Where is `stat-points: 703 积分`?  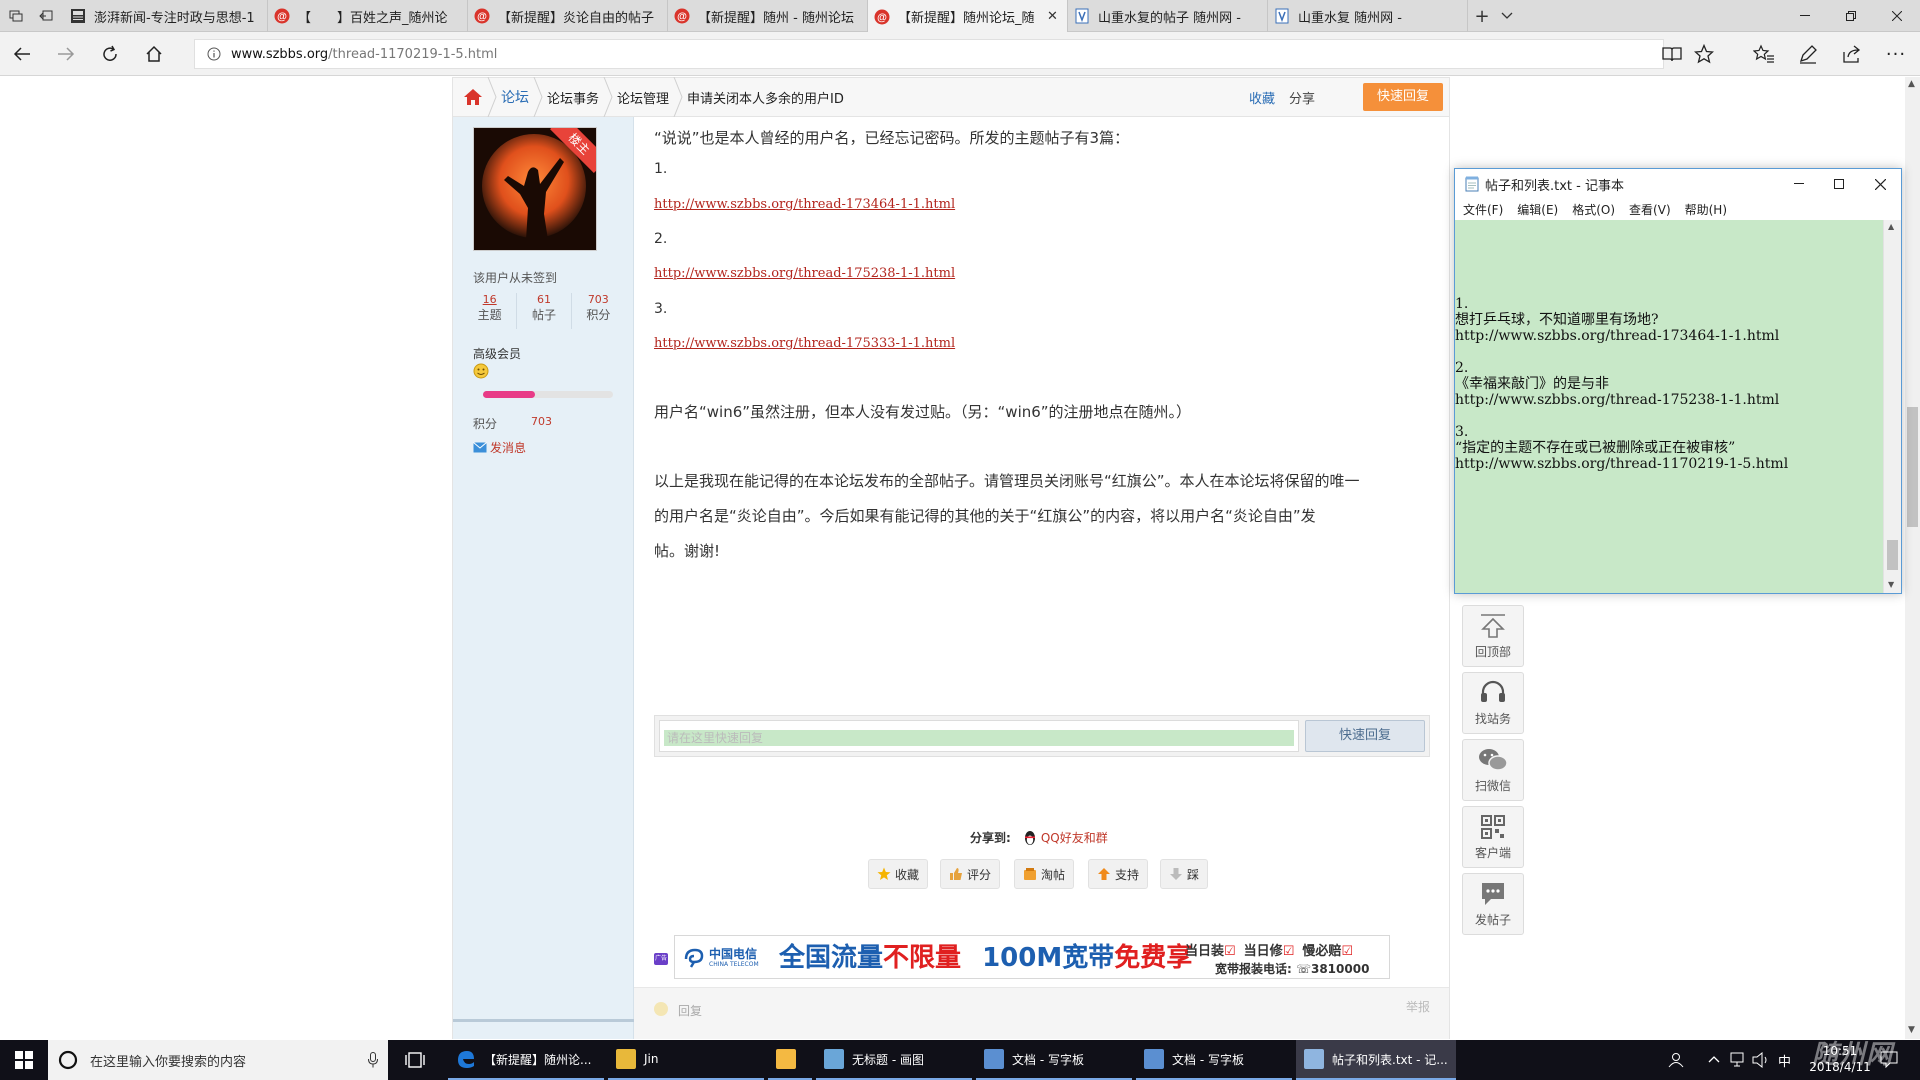 stat-points: 703 积分 is located at coordinates (598, 311).